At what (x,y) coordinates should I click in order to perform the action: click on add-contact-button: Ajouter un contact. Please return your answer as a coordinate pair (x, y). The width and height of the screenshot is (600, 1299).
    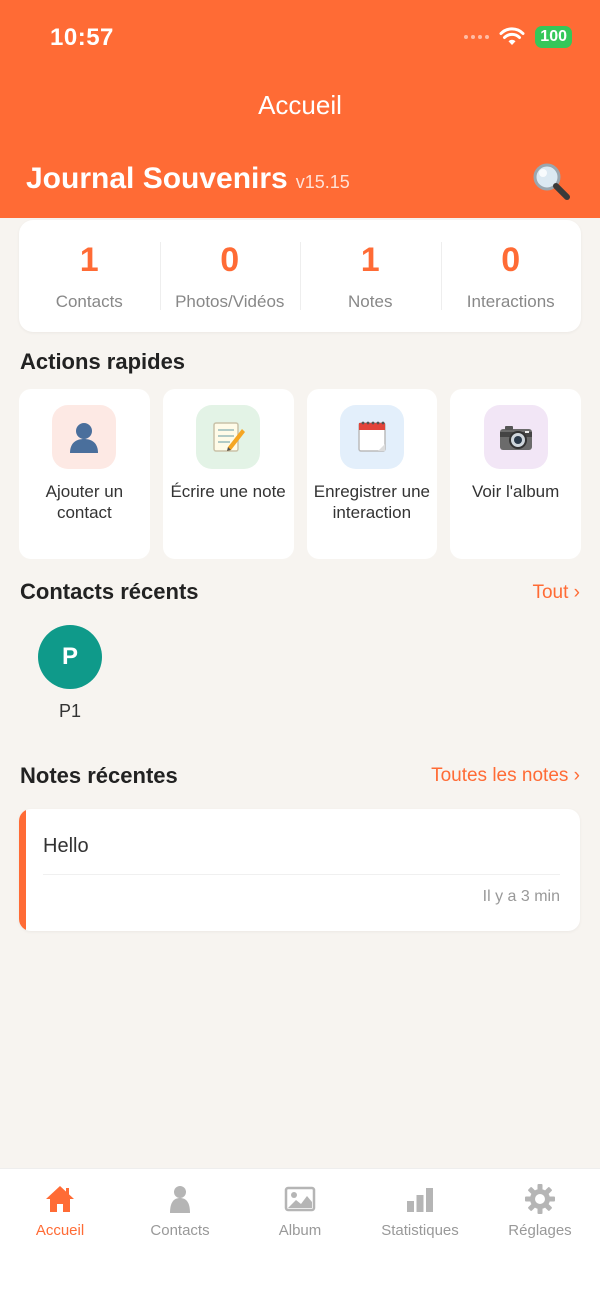
    Looking at the image, I should click on (84, 474).